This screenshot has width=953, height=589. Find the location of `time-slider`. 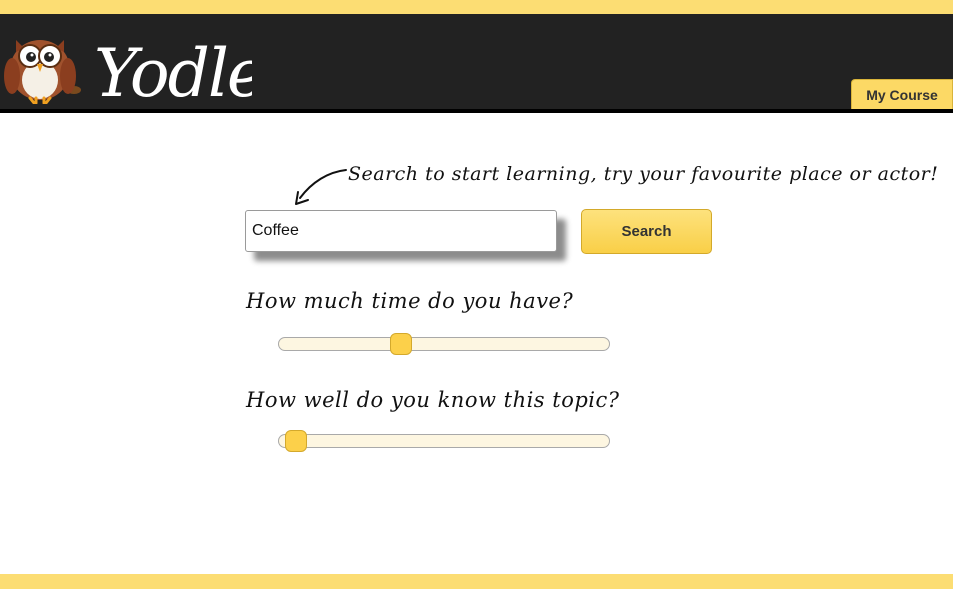

time-slider is located at coordinates (444, 344).